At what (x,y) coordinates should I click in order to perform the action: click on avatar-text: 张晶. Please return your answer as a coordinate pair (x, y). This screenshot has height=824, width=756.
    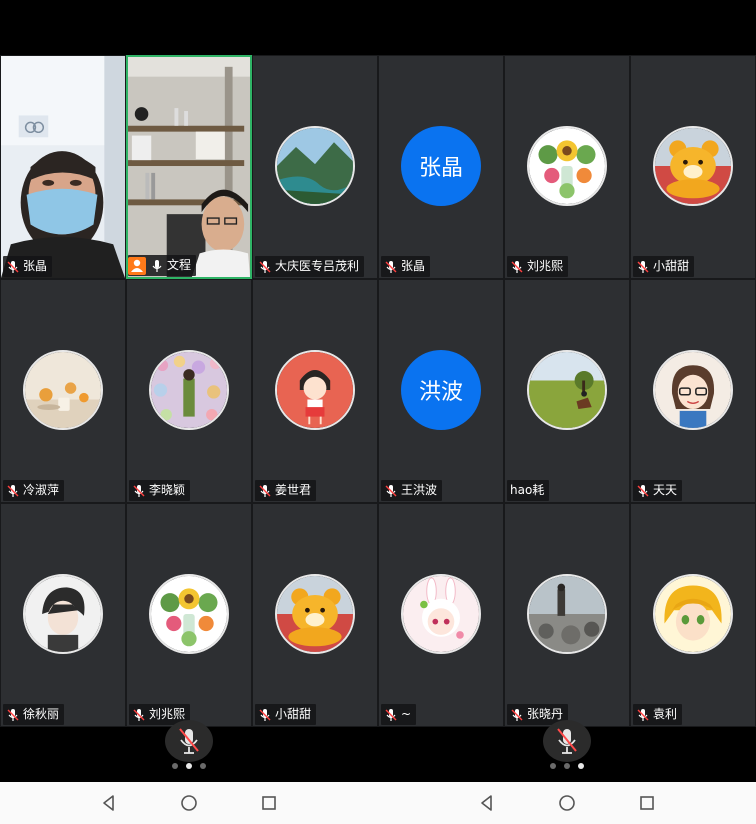
    Looking at the image, I should click on (441, 166).